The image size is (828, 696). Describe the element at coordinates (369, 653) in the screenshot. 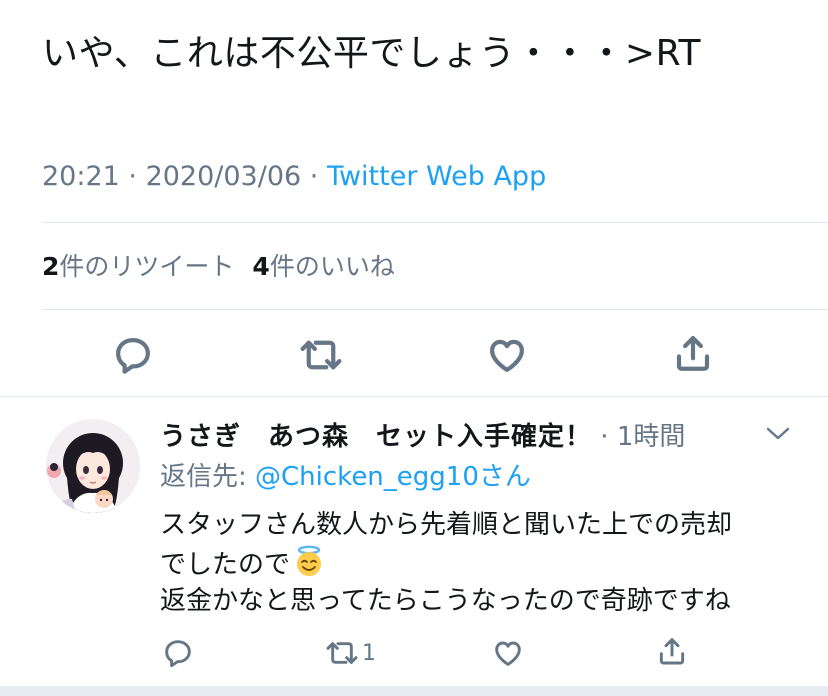

I see `reply-retweet-count: 1` at that location.